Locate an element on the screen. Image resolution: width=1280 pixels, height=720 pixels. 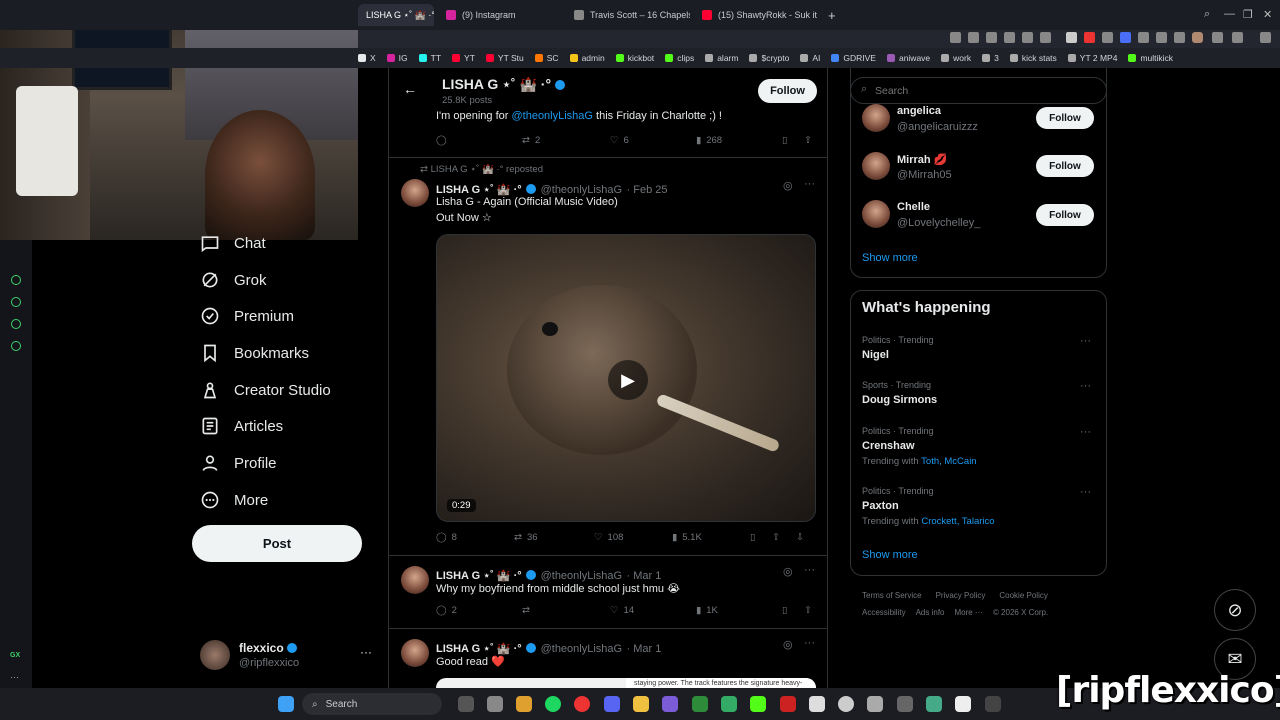
bookmark-yt2mp4: YT 2 MP4 is located at coordinates (1092, 58).